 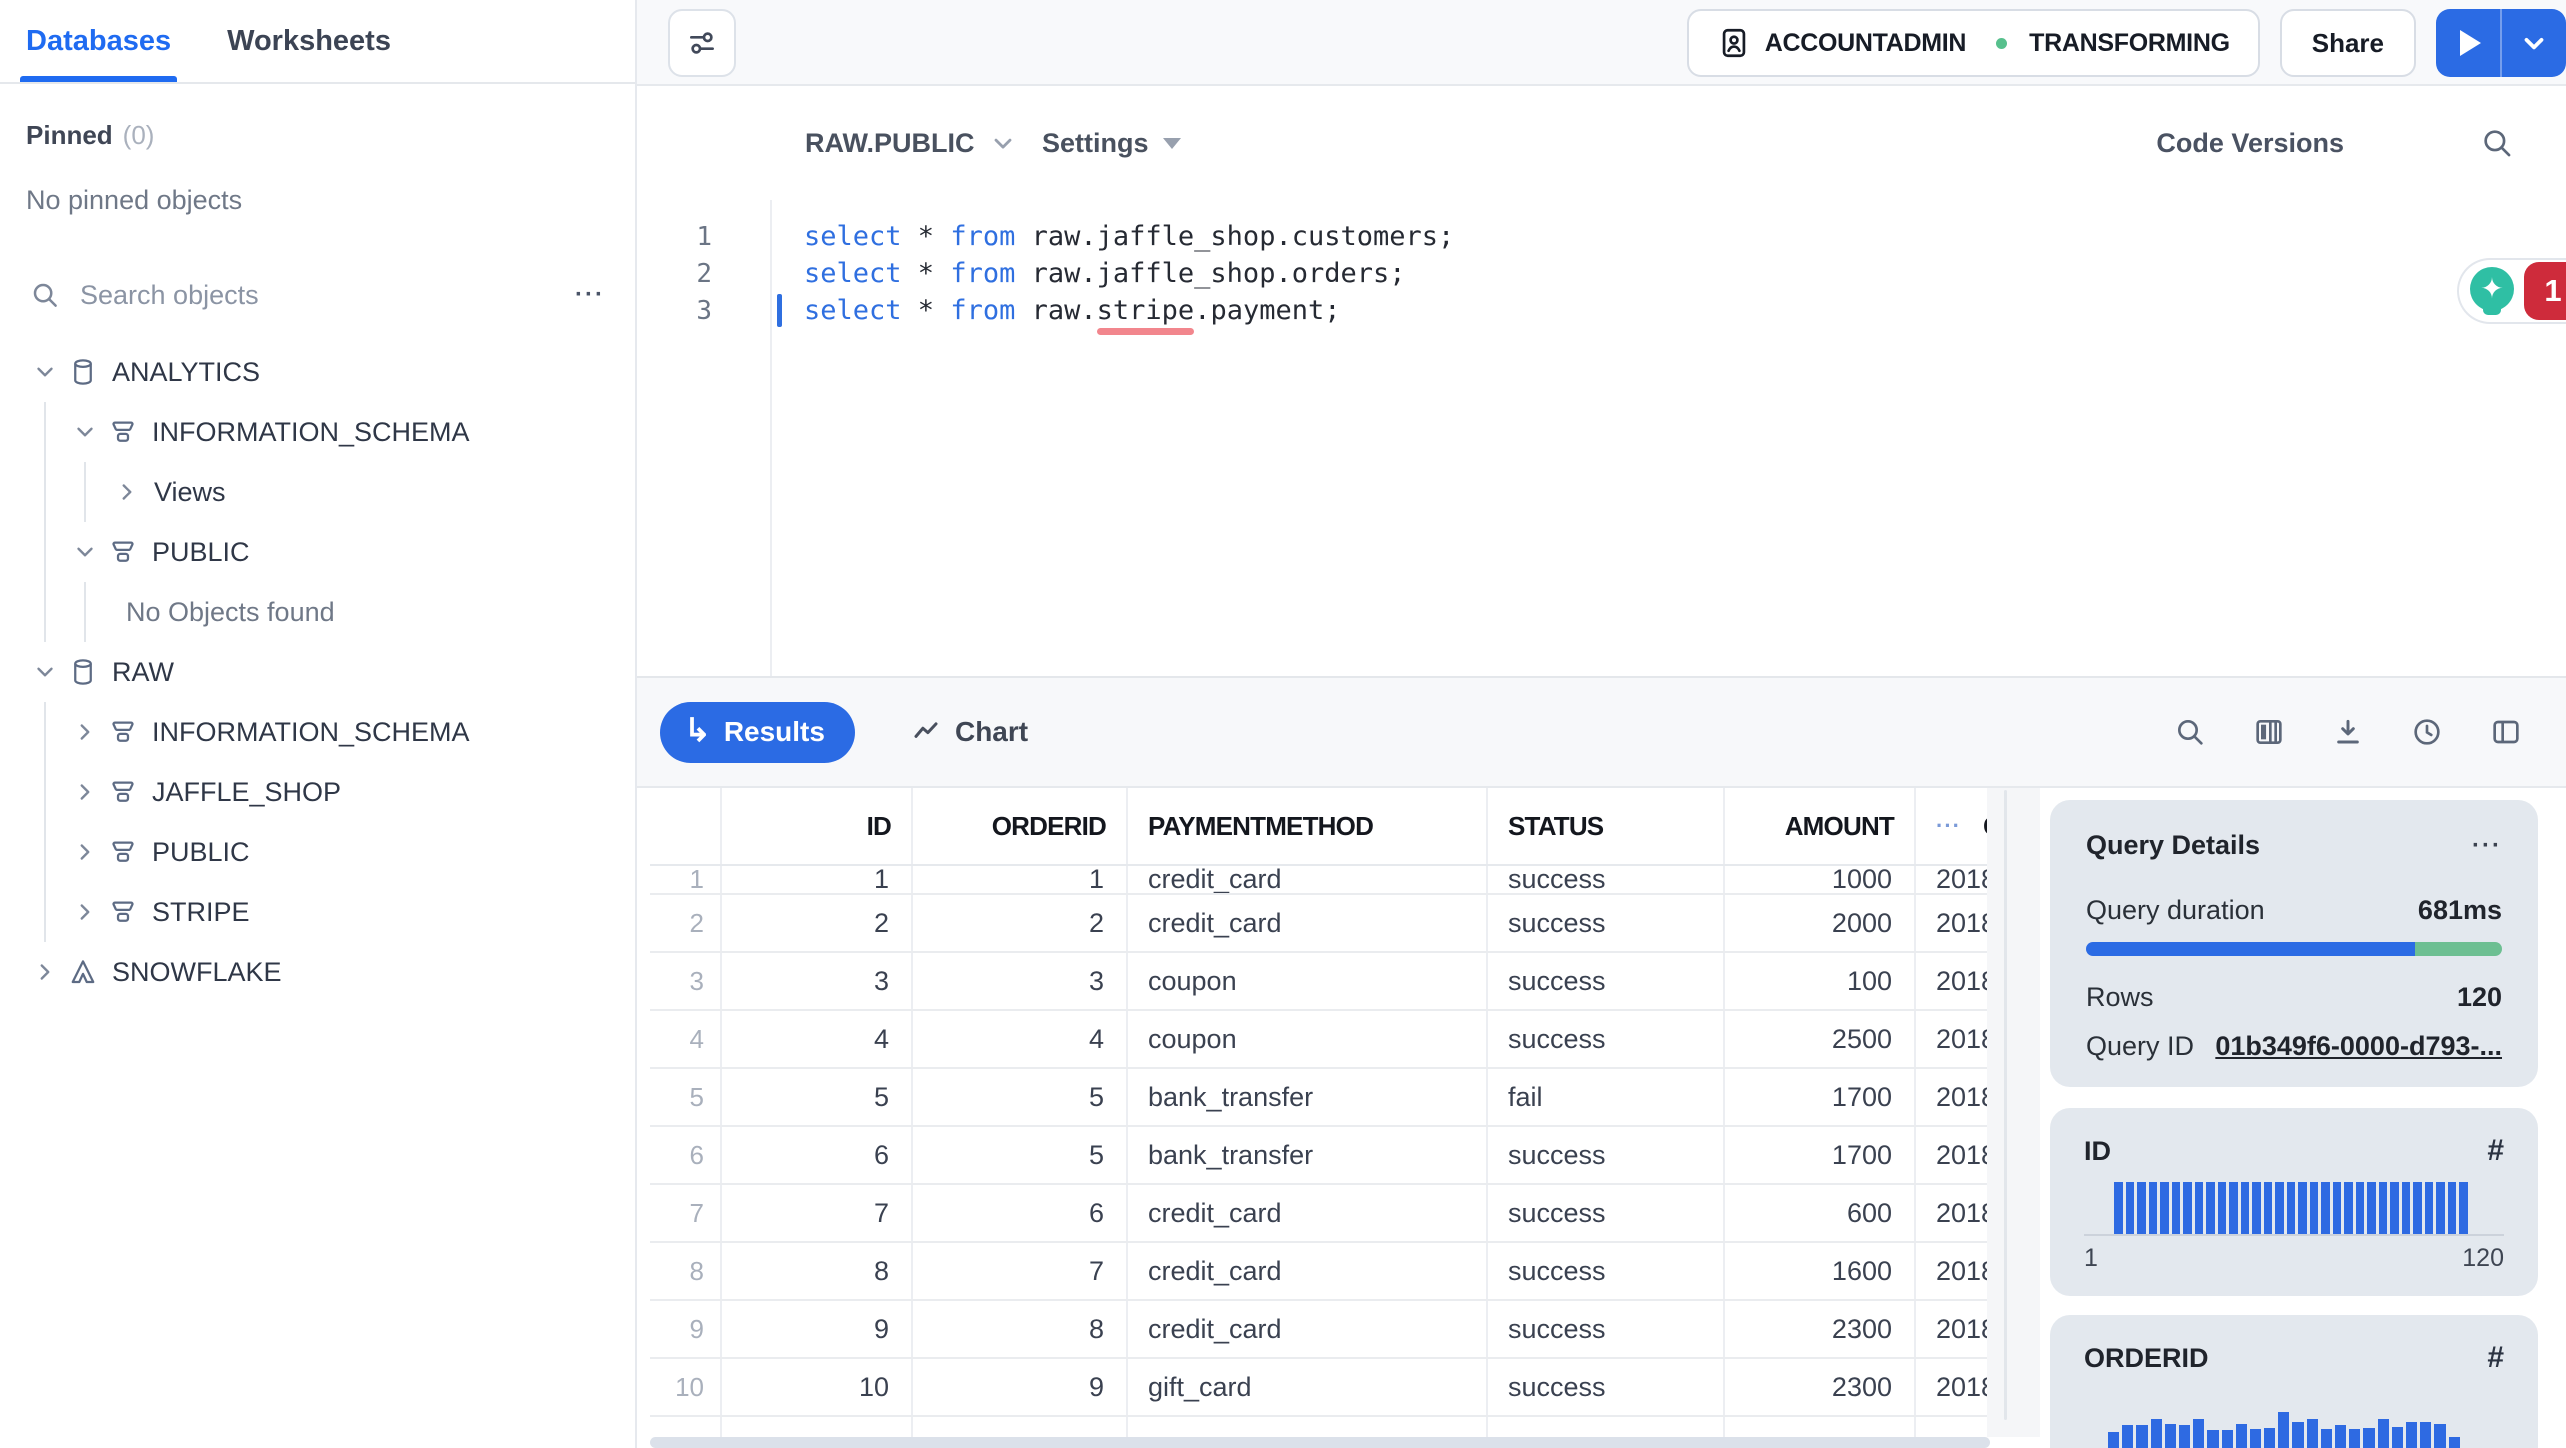 I want to click on search-input, so click(x=328, y=295).